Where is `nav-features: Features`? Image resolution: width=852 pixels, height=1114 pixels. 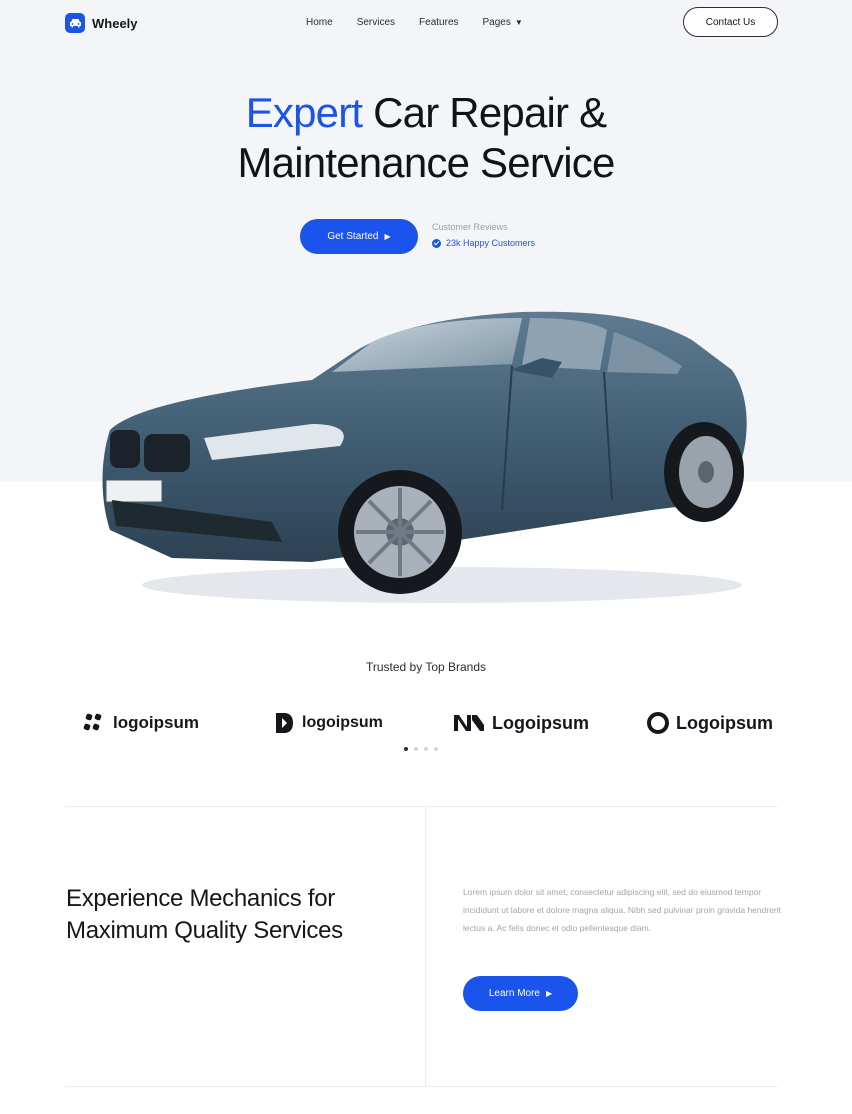 nav-features: Features is located at coordinates (438, 22).